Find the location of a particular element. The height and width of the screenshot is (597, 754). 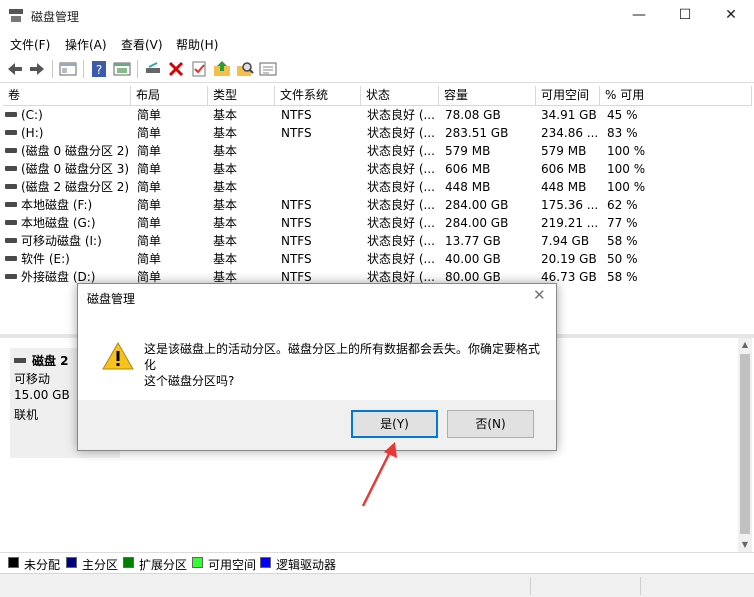

cell-capacity: 284.00 GB is located at coordinates (477, 223).